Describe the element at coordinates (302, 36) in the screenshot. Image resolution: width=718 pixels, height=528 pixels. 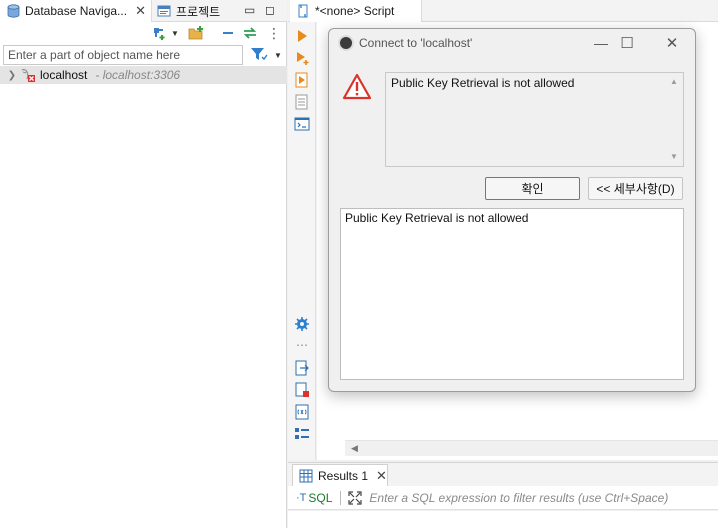
I see `execute-statement-icon` at that location.